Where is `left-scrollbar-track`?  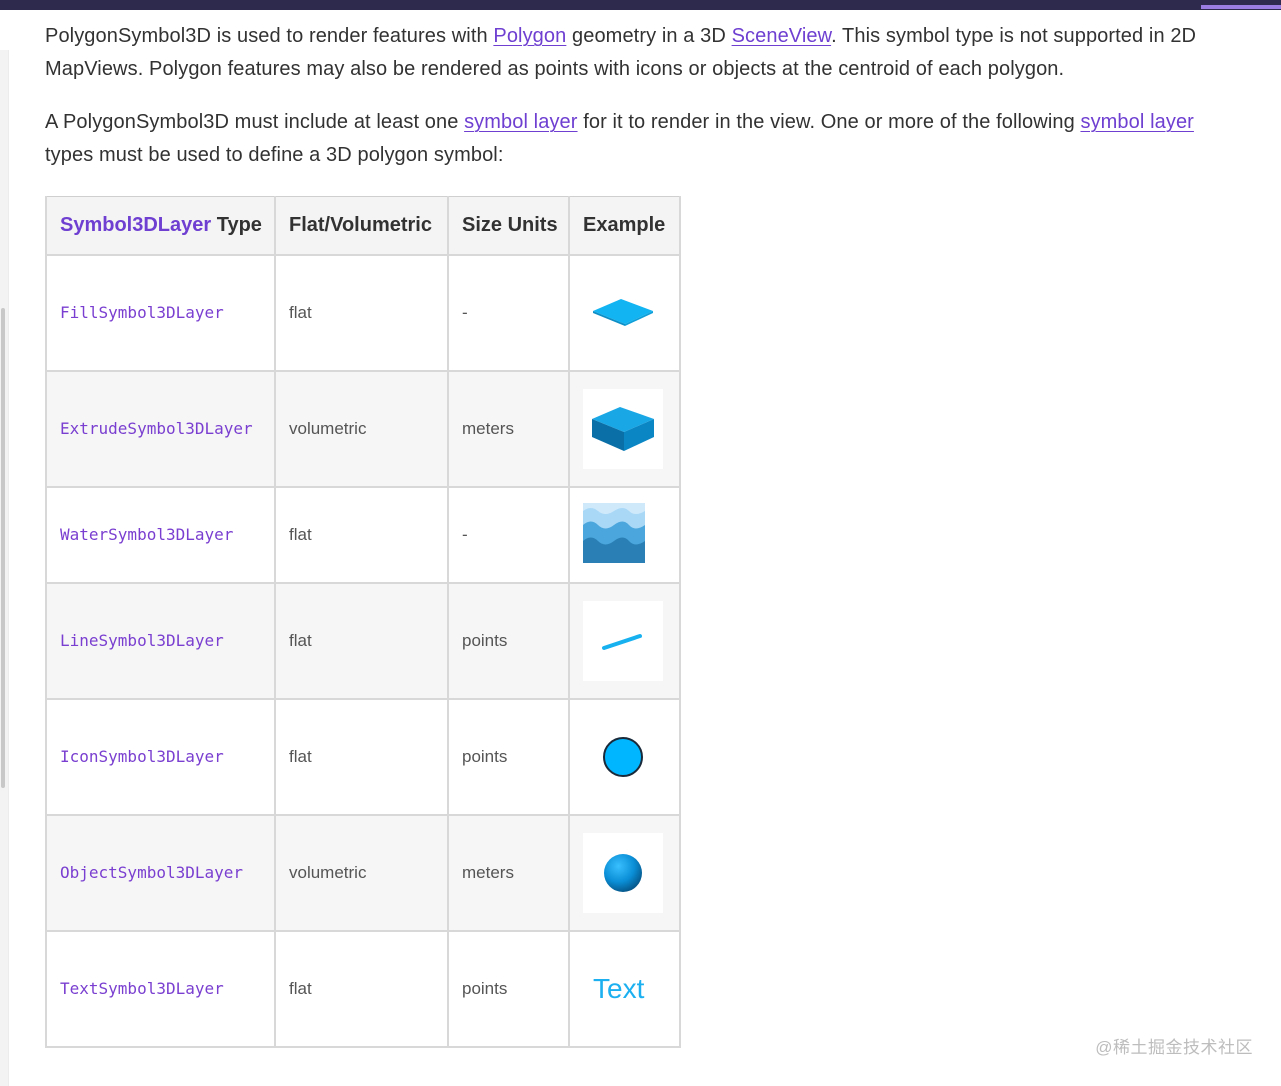
left-scrollbar-track is located at coordinates (4, 568).